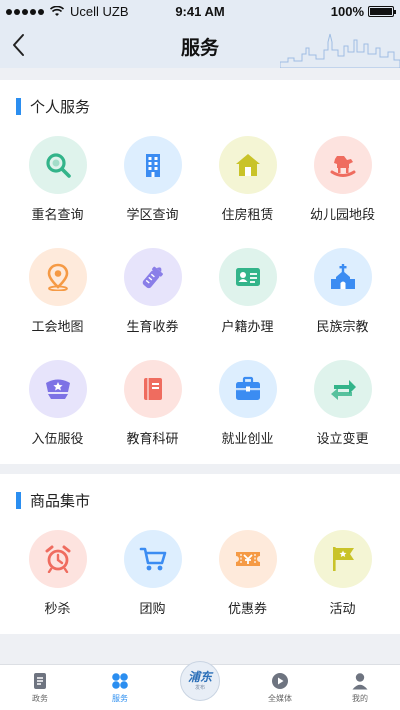  What do you see at coordinates (152, 609) in the screenshot?
I see `service-label: 团购` at bounding box center [152, 609].